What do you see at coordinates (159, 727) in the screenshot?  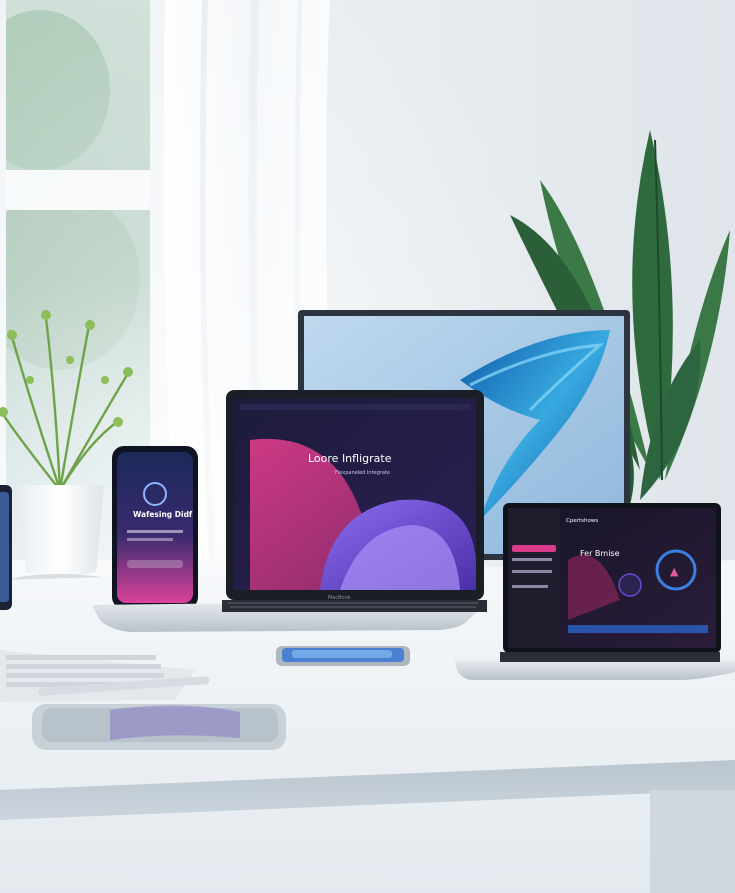 I see `phone-flat-foreground` at bounding box center [159, 727].